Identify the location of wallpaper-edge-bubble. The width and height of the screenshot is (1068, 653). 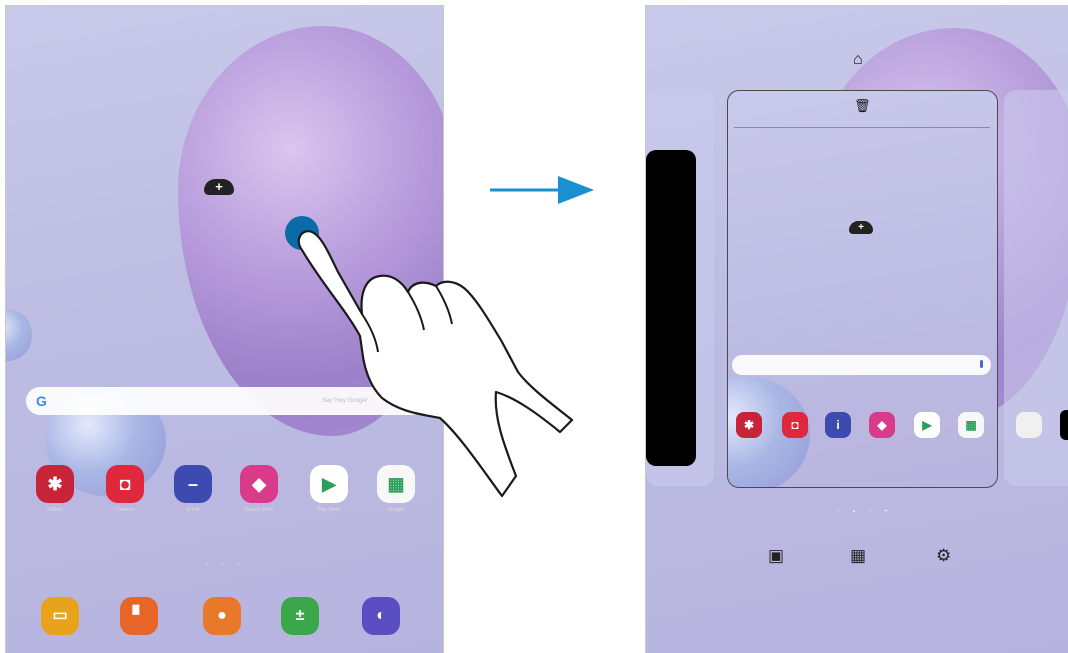
(19, 335).